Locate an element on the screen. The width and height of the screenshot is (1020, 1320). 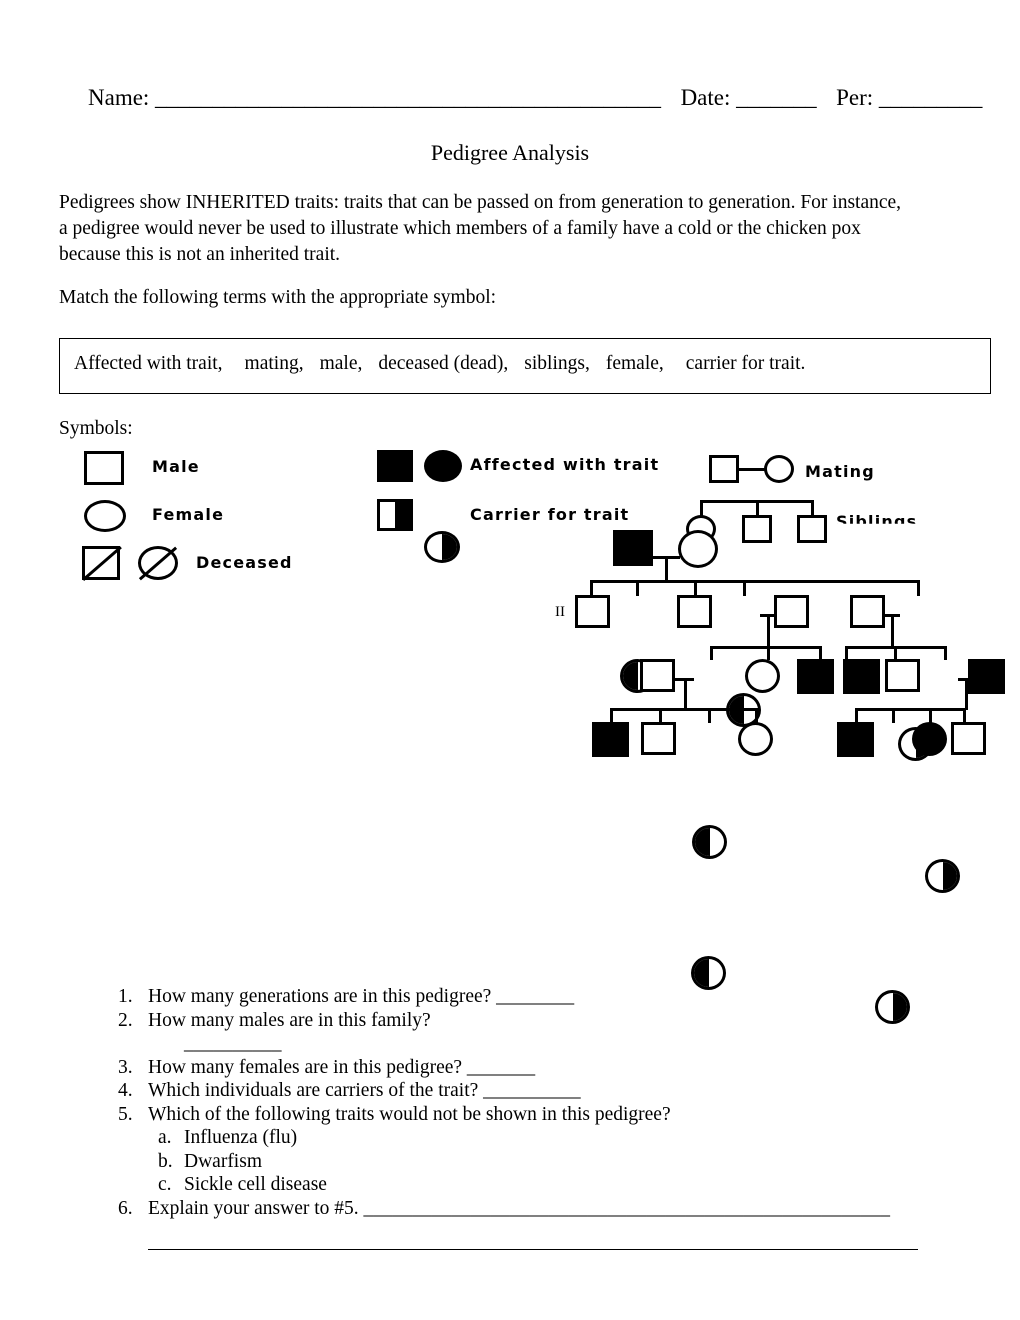
legend-carrier-circle-icon is located at coordinates (442, 547).